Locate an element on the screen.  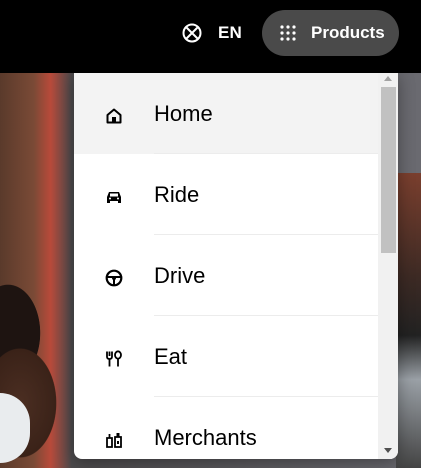
scroll-up-icon is located at coordinates (388, 78).